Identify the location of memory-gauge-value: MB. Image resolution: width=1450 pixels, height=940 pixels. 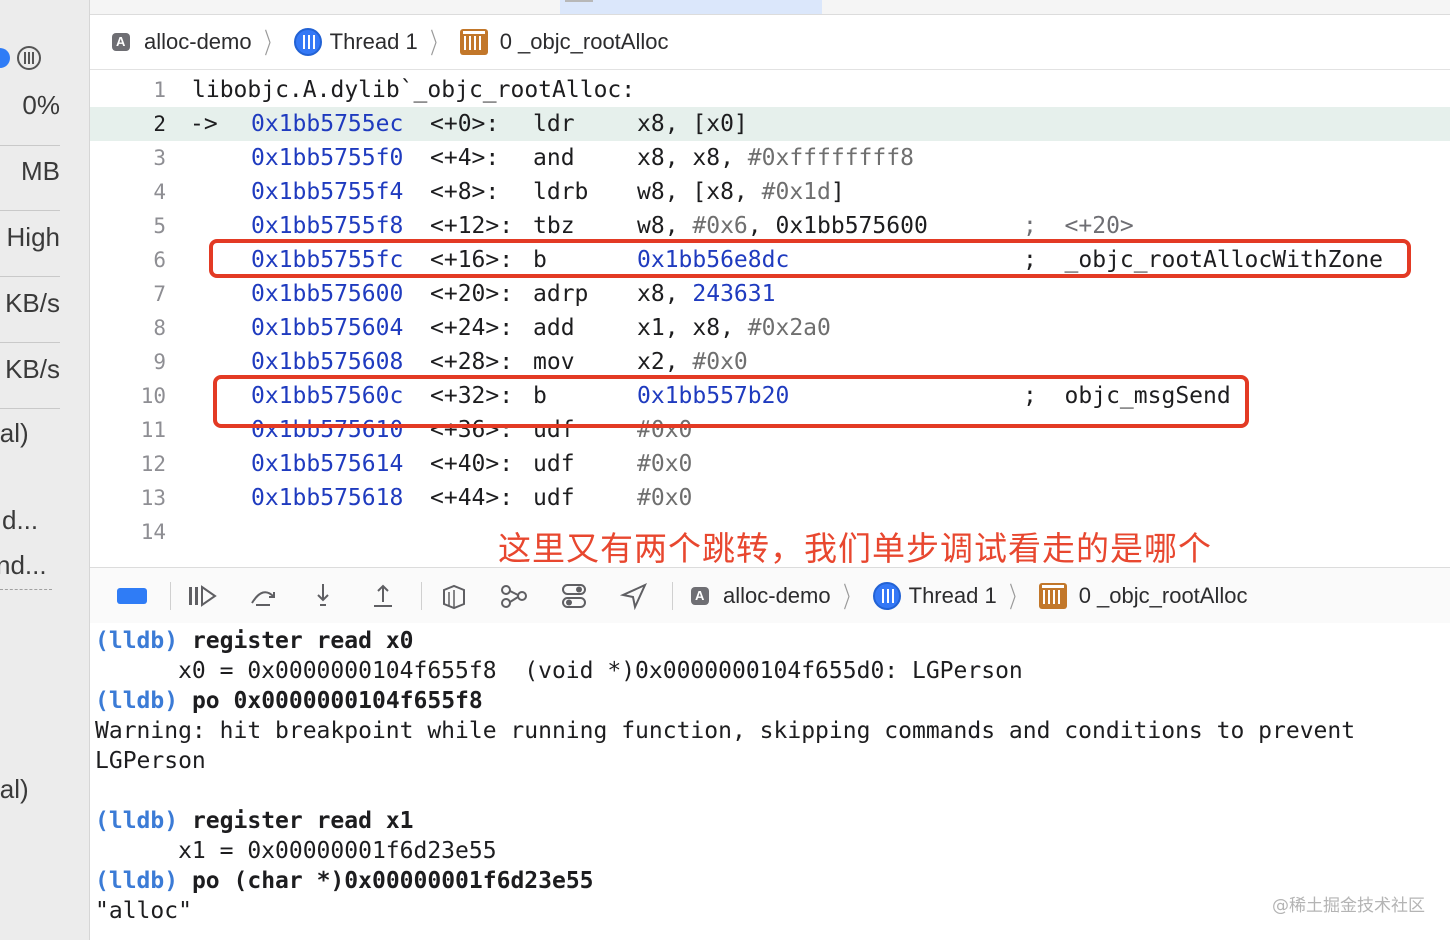
(30, 171).